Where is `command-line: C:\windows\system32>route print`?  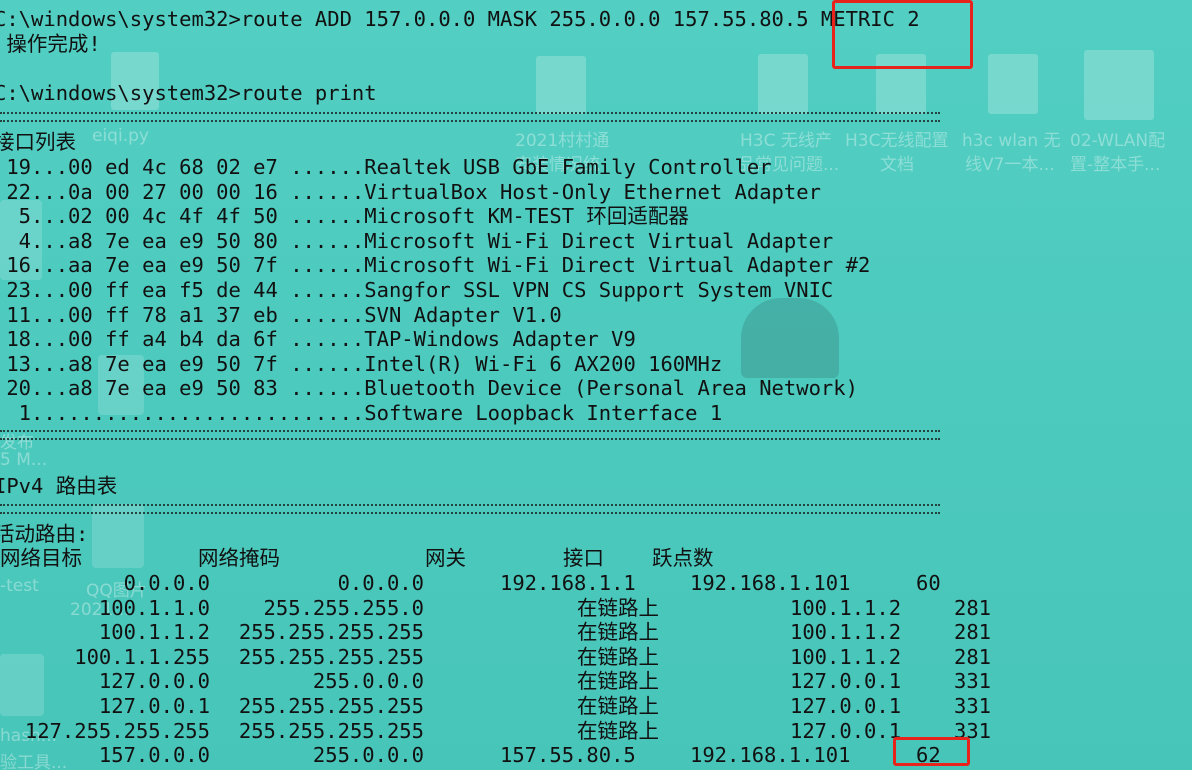 command-line: C:\windows\system32>route print is located at coordinates (188, 93).